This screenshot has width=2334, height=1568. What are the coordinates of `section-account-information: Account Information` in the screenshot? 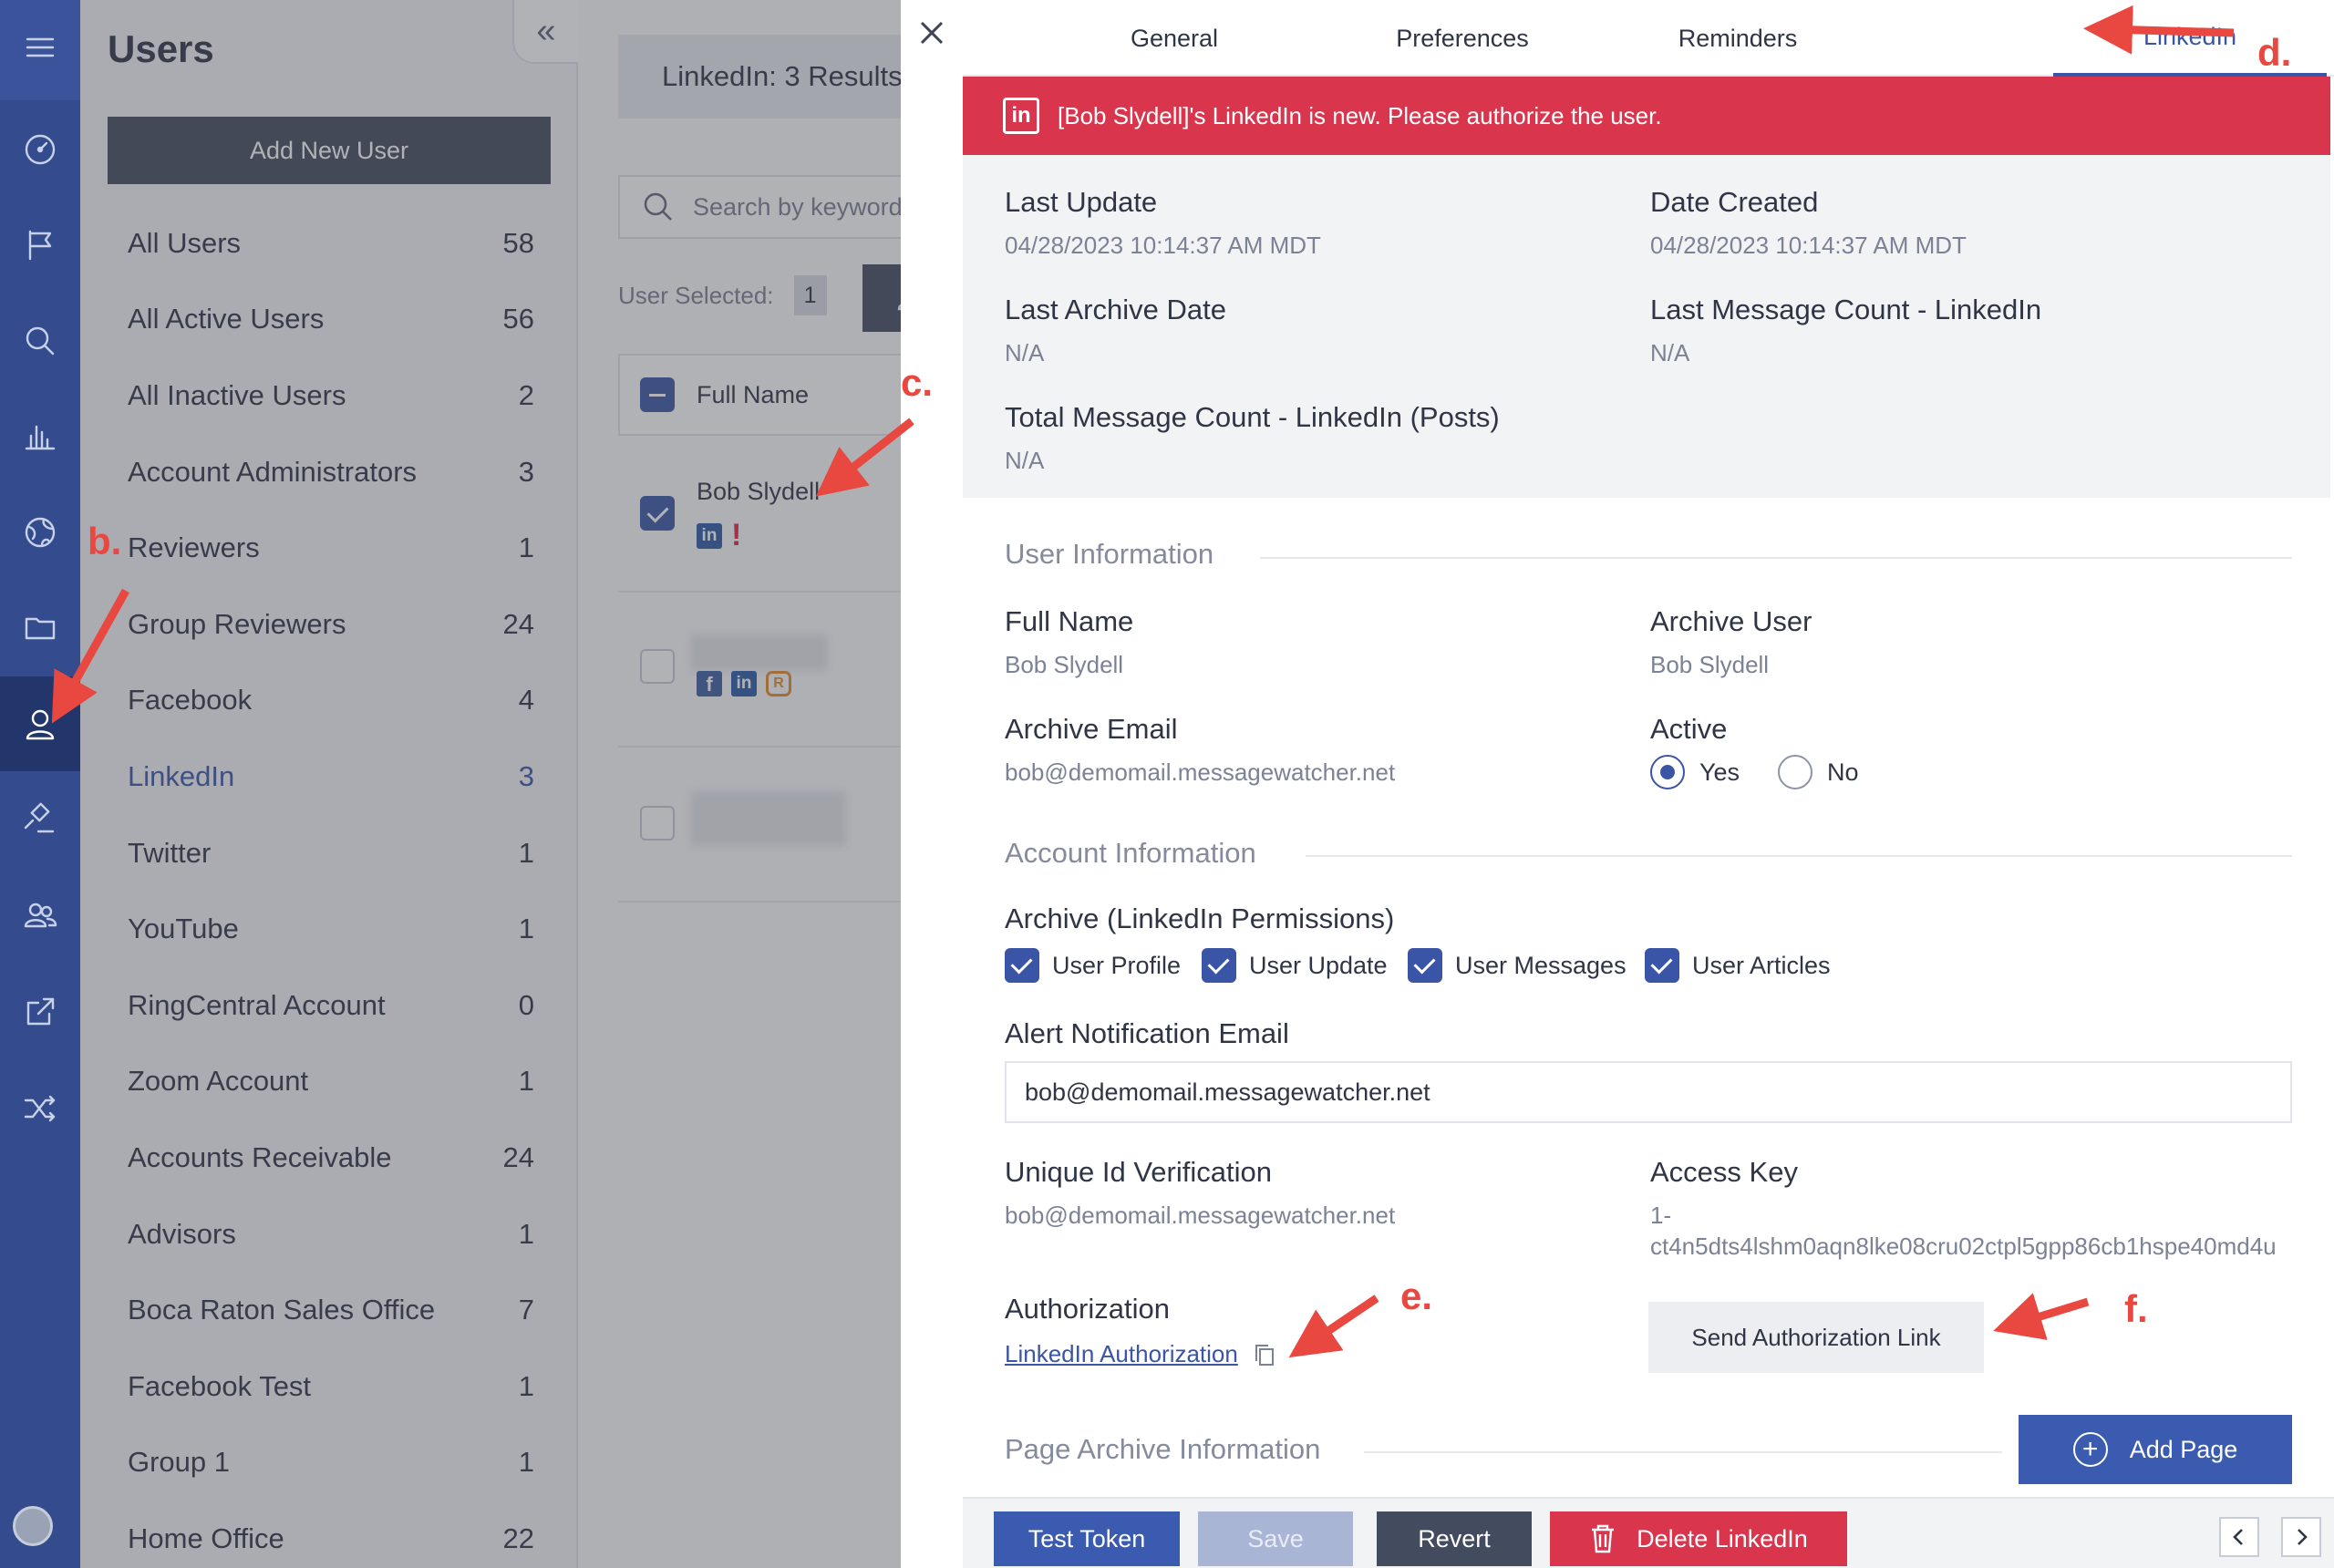 It's located at (1130, 853).